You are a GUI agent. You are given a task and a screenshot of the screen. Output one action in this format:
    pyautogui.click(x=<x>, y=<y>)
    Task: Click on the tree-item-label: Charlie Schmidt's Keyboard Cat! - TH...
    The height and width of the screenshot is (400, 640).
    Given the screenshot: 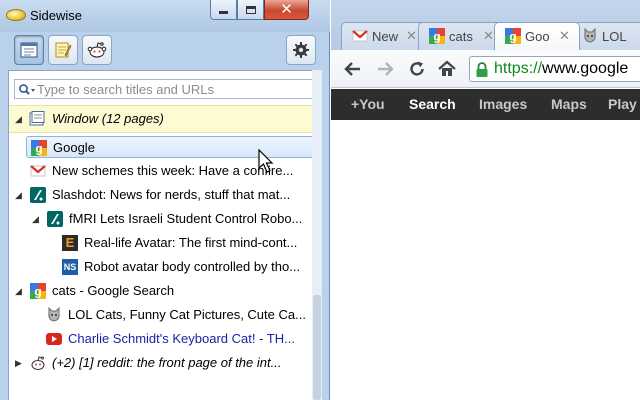 What is the action you would take?
    pyautogui.click(x=181, y=338)
    